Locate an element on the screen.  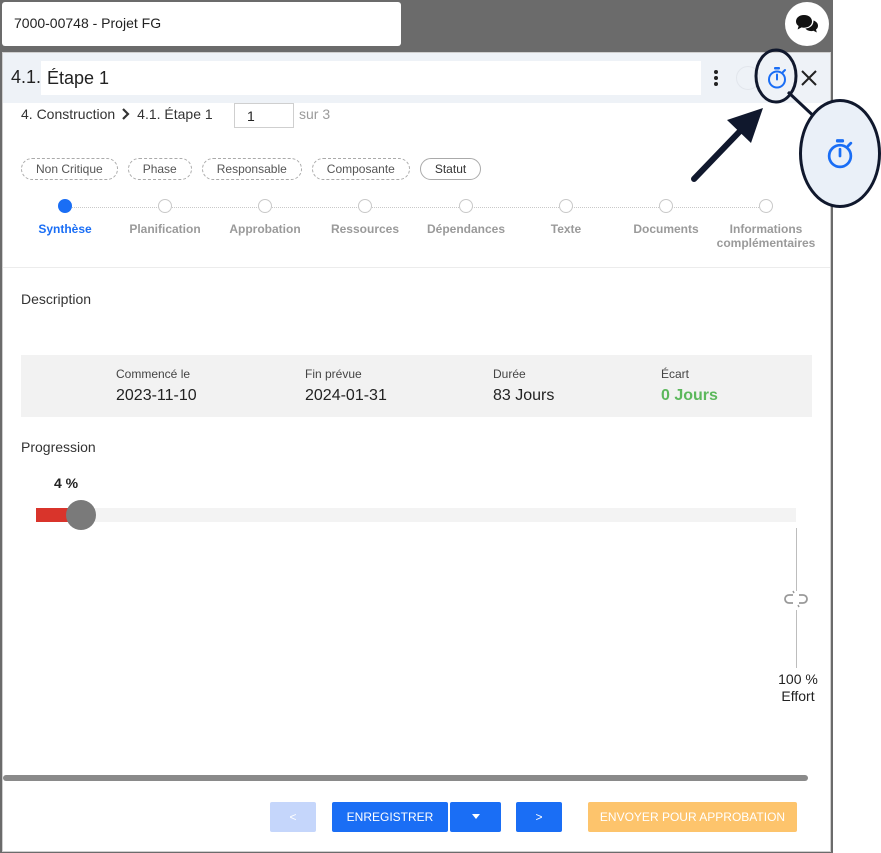
page-number-input is located at coordinates (264, 115).